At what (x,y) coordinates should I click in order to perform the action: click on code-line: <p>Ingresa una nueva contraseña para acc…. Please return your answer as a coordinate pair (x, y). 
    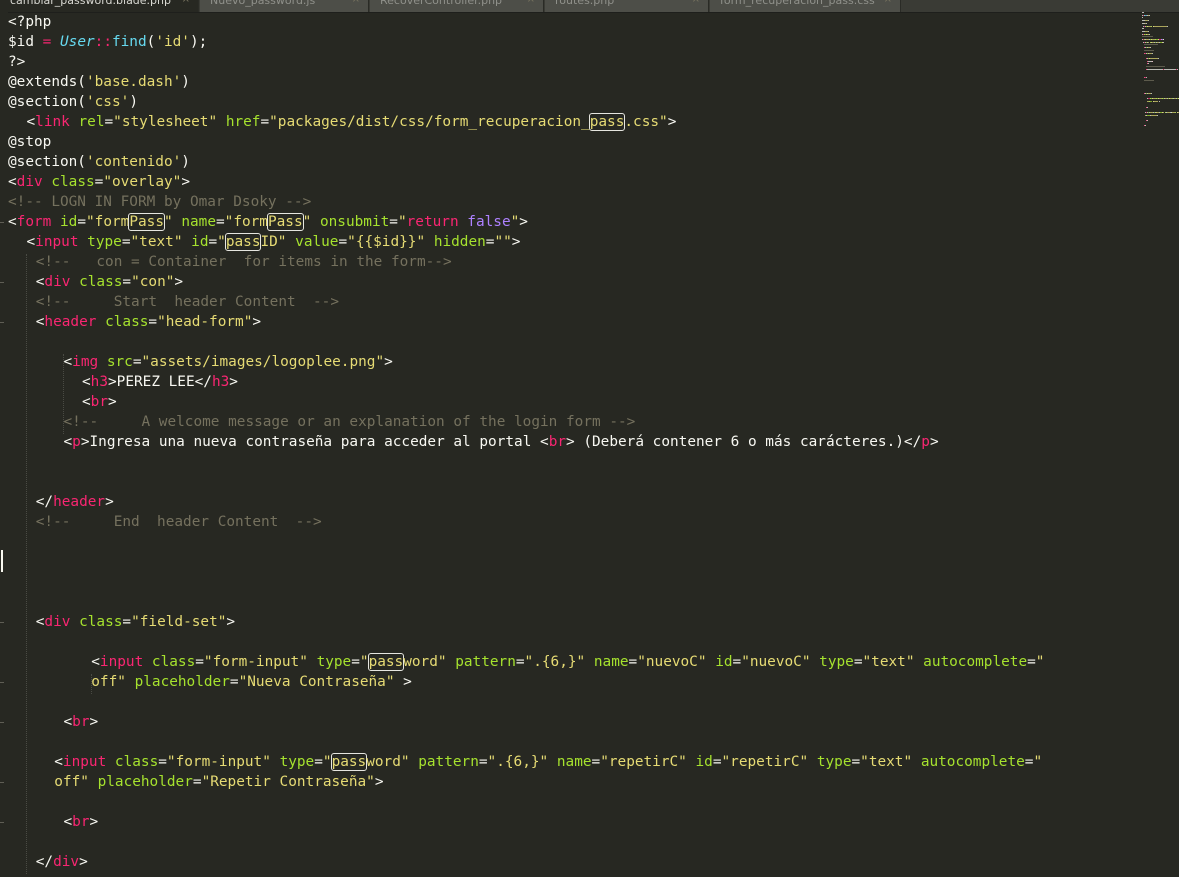
    Looking at the image, I should click on (501, 442).